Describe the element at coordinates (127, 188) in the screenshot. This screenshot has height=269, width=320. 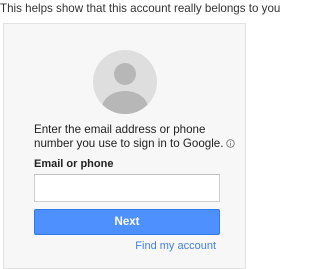
I see `email-or-phone-input` at that location.